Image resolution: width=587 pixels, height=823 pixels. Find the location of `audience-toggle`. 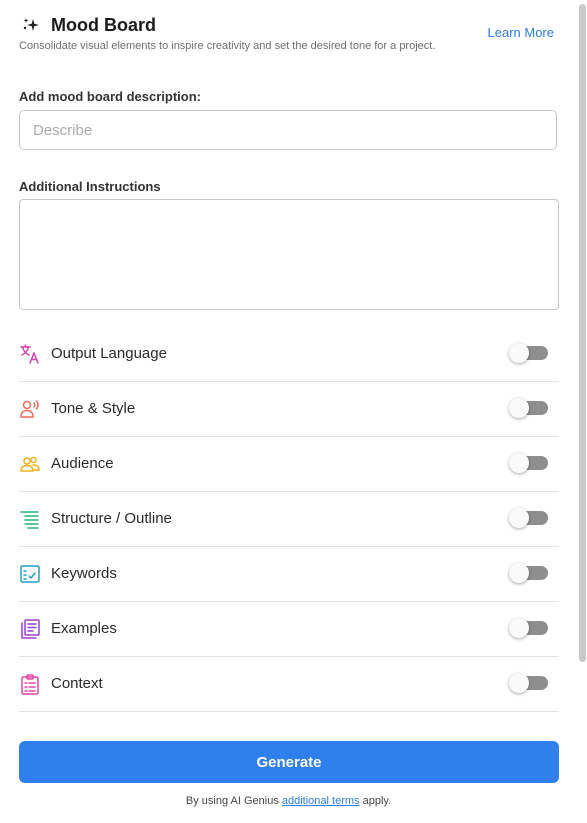

audience-toggle is located at coordinates (528, 463).